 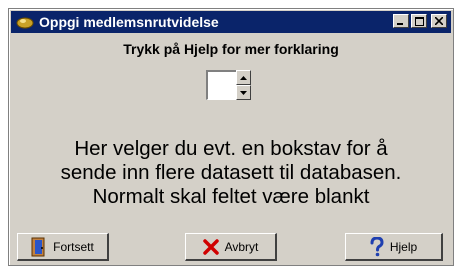 I want to click on message-line: Normalt skal feltet være blankt, so click(x=231, y=196).